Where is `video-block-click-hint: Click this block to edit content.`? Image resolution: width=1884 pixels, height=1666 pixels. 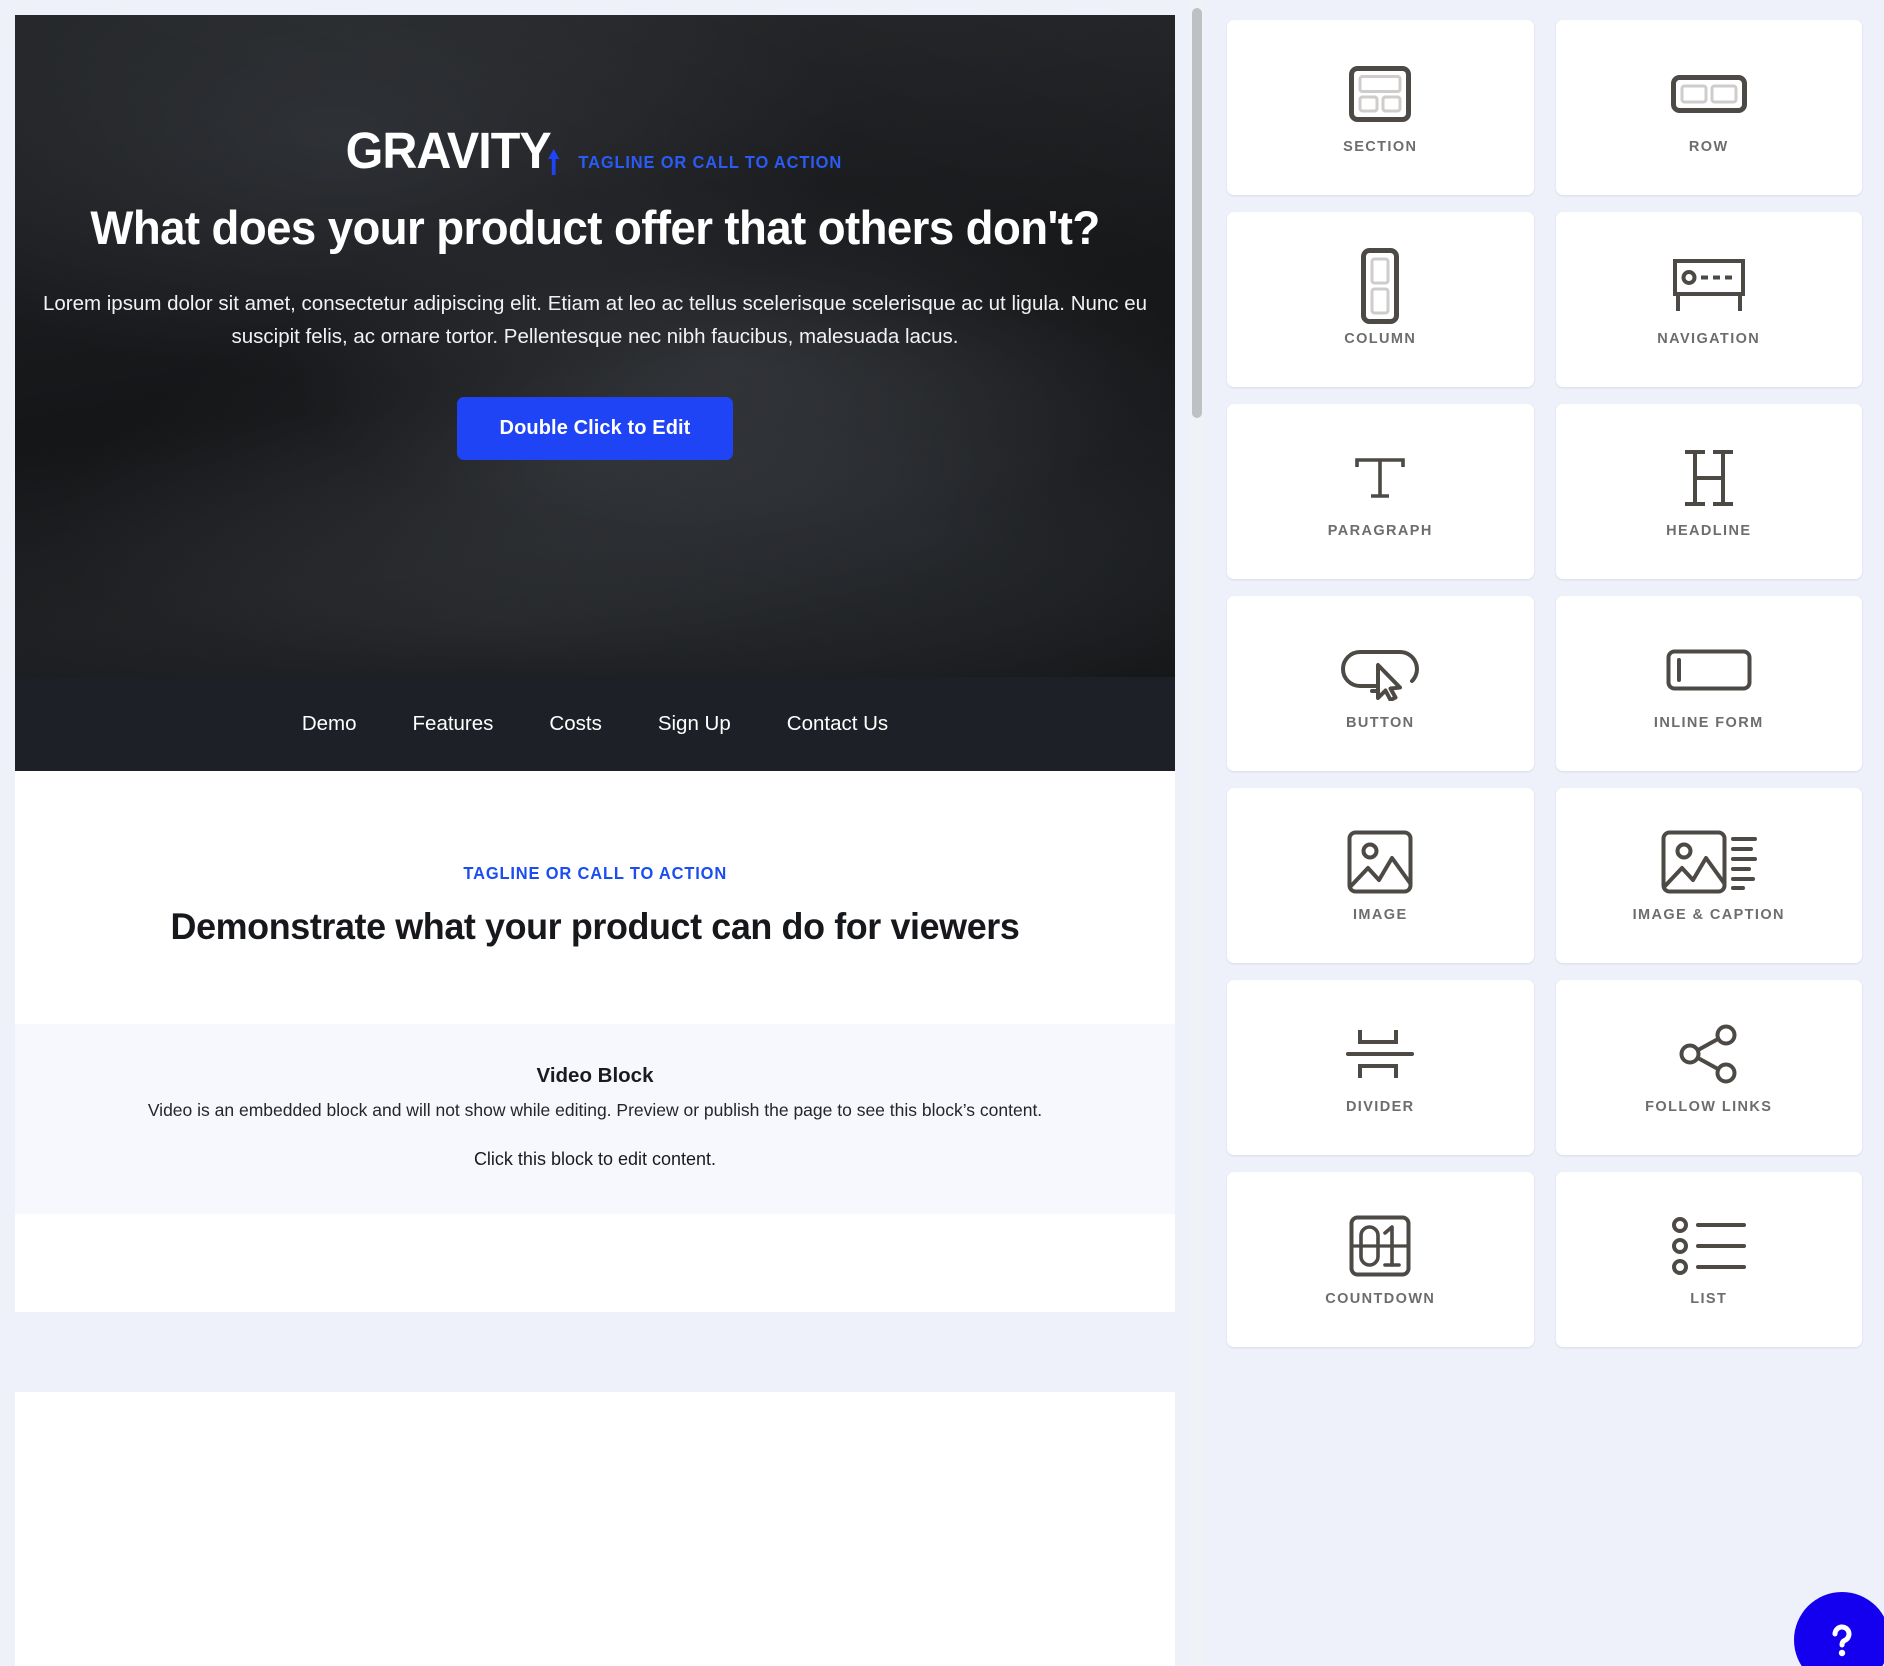
video-block-click-hint: Click this block to edit content. is located at coordinates (595, 1159).